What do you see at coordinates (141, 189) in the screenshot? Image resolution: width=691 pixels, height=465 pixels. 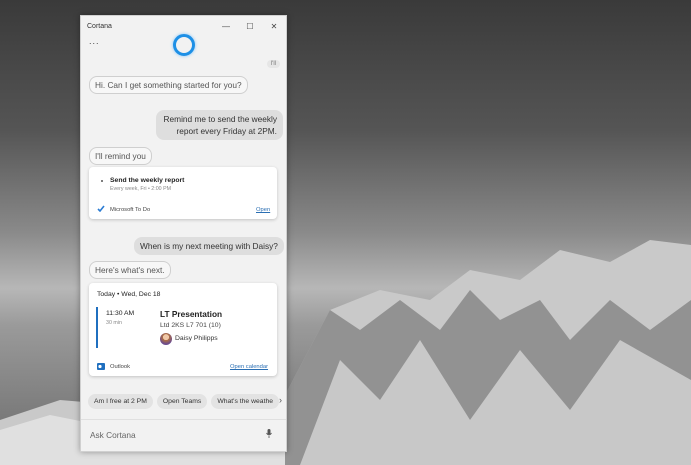 I see `task-schedule: Every week, Fri • 2:00 PM` at bounding box center [141, 189].